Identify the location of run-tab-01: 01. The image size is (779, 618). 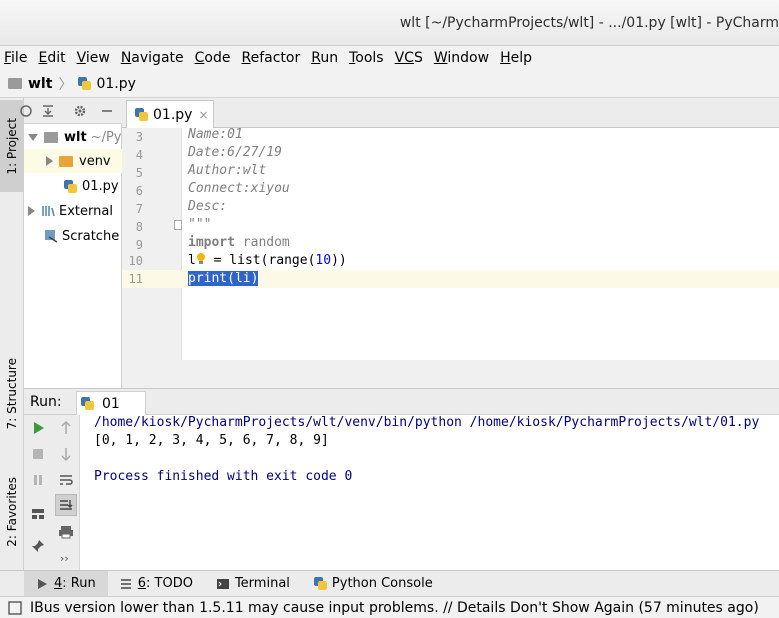
(111, 403).